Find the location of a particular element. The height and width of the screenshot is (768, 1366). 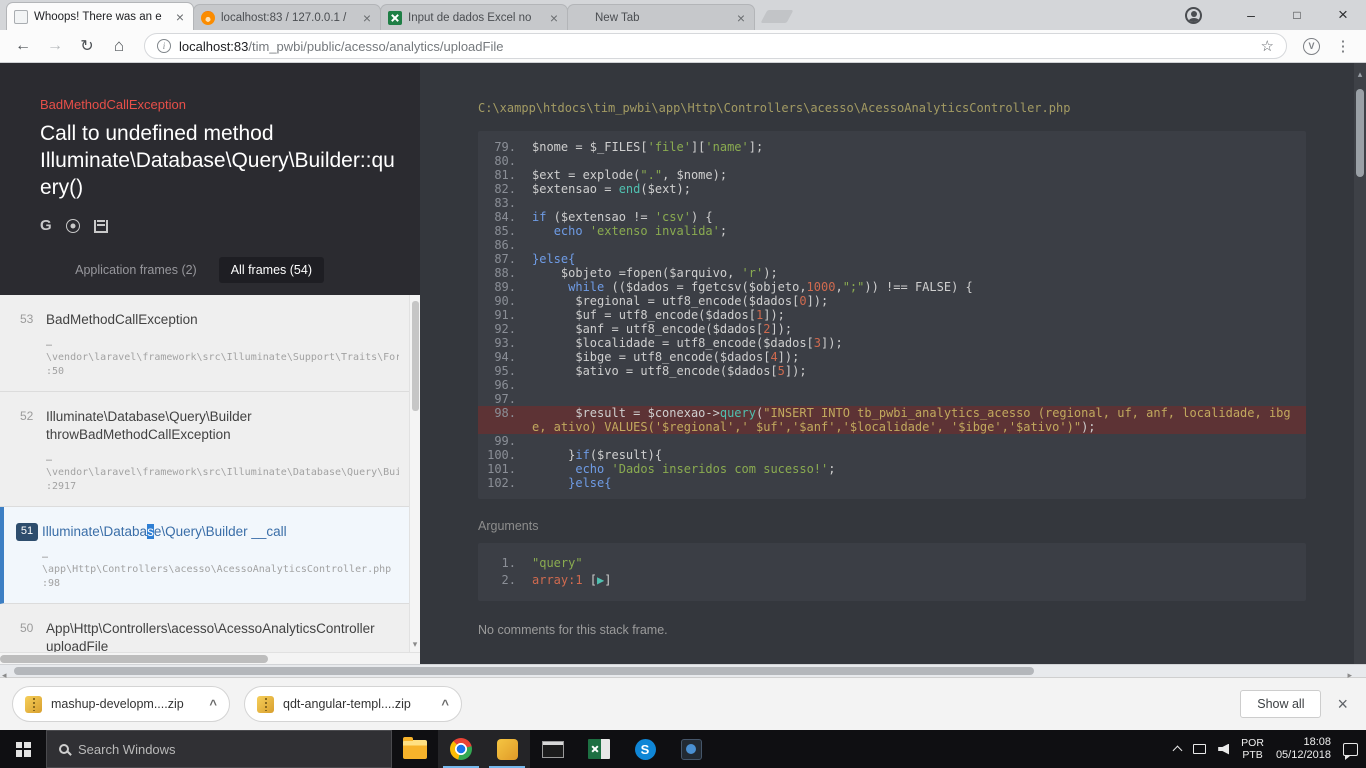

terminal-taskbar-button is located at coordinates (553, 749).